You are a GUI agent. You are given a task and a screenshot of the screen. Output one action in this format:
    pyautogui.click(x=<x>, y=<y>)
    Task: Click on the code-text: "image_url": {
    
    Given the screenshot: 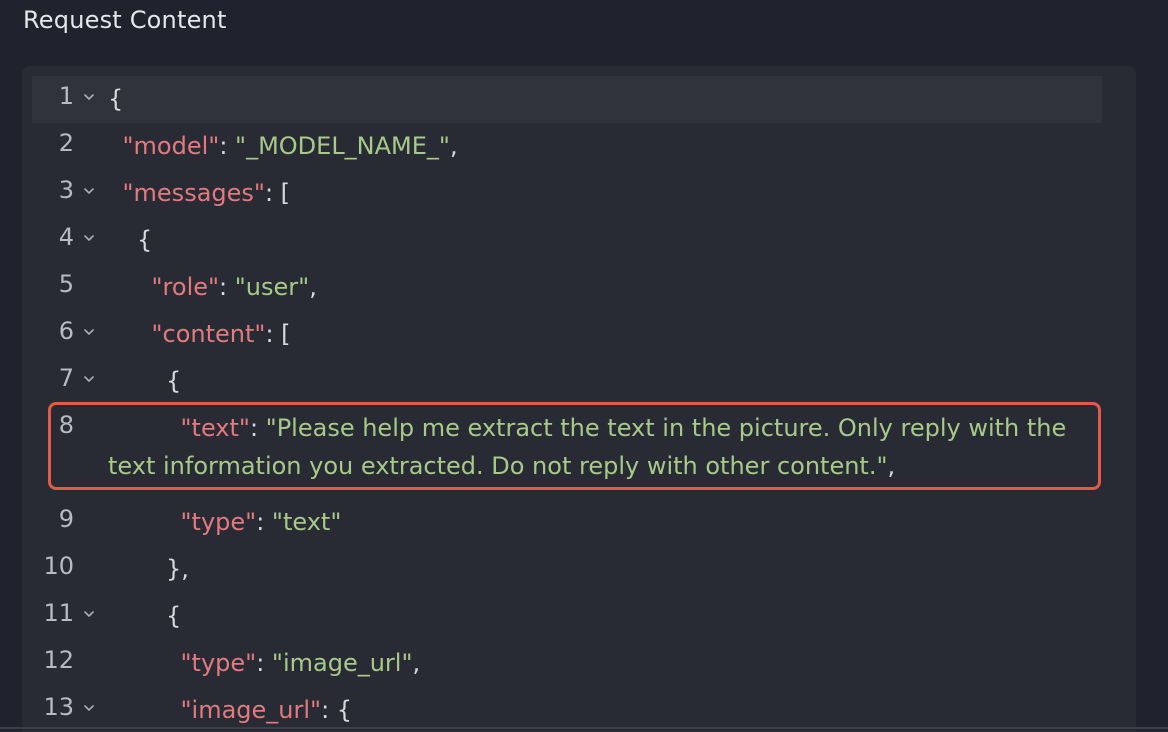 What is the action you would take?
    pyautogui.click(x=267, y=710)
    